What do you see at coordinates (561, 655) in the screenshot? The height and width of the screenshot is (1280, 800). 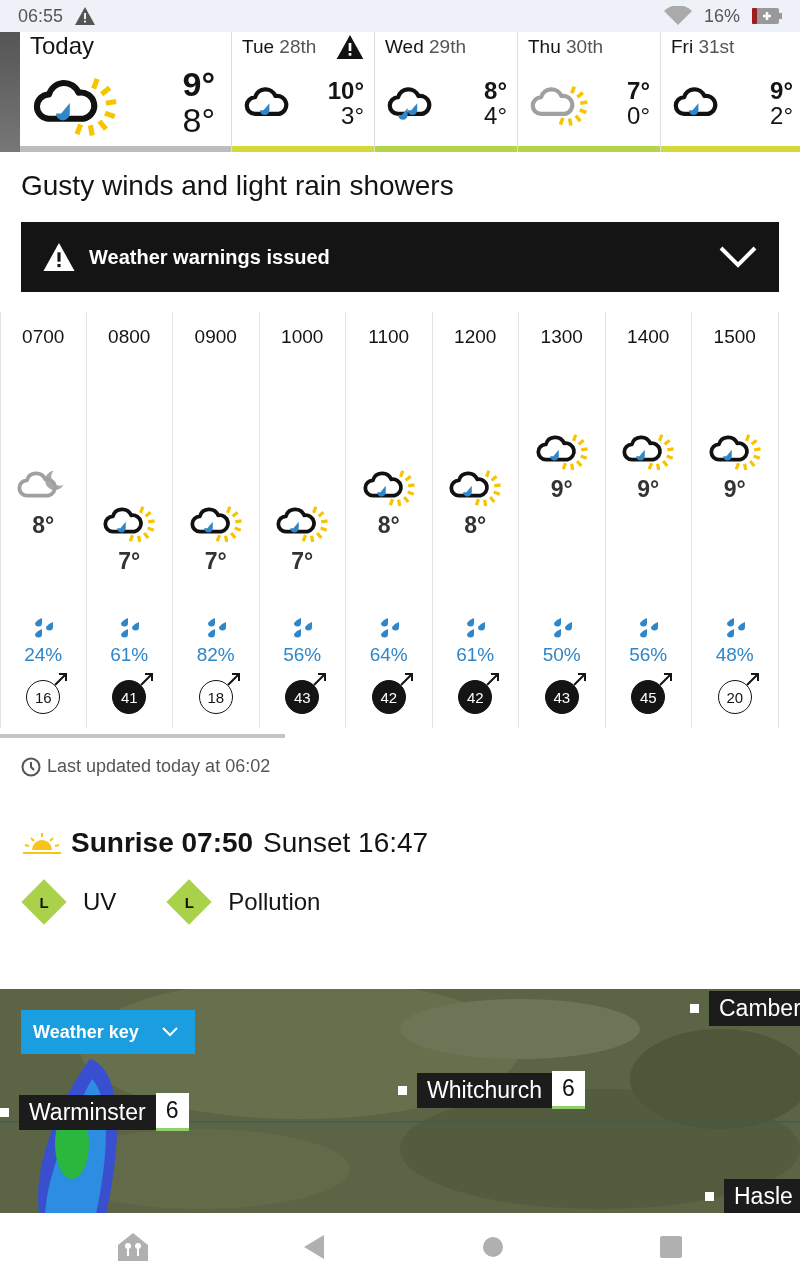 I see `rain-chance: 50%` at bounding box center [561, 655].